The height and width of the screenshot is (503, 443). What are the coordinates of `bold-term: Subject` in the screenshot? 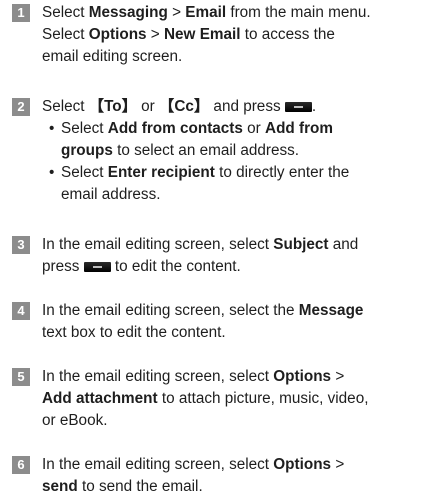 It's located at (301, 244).